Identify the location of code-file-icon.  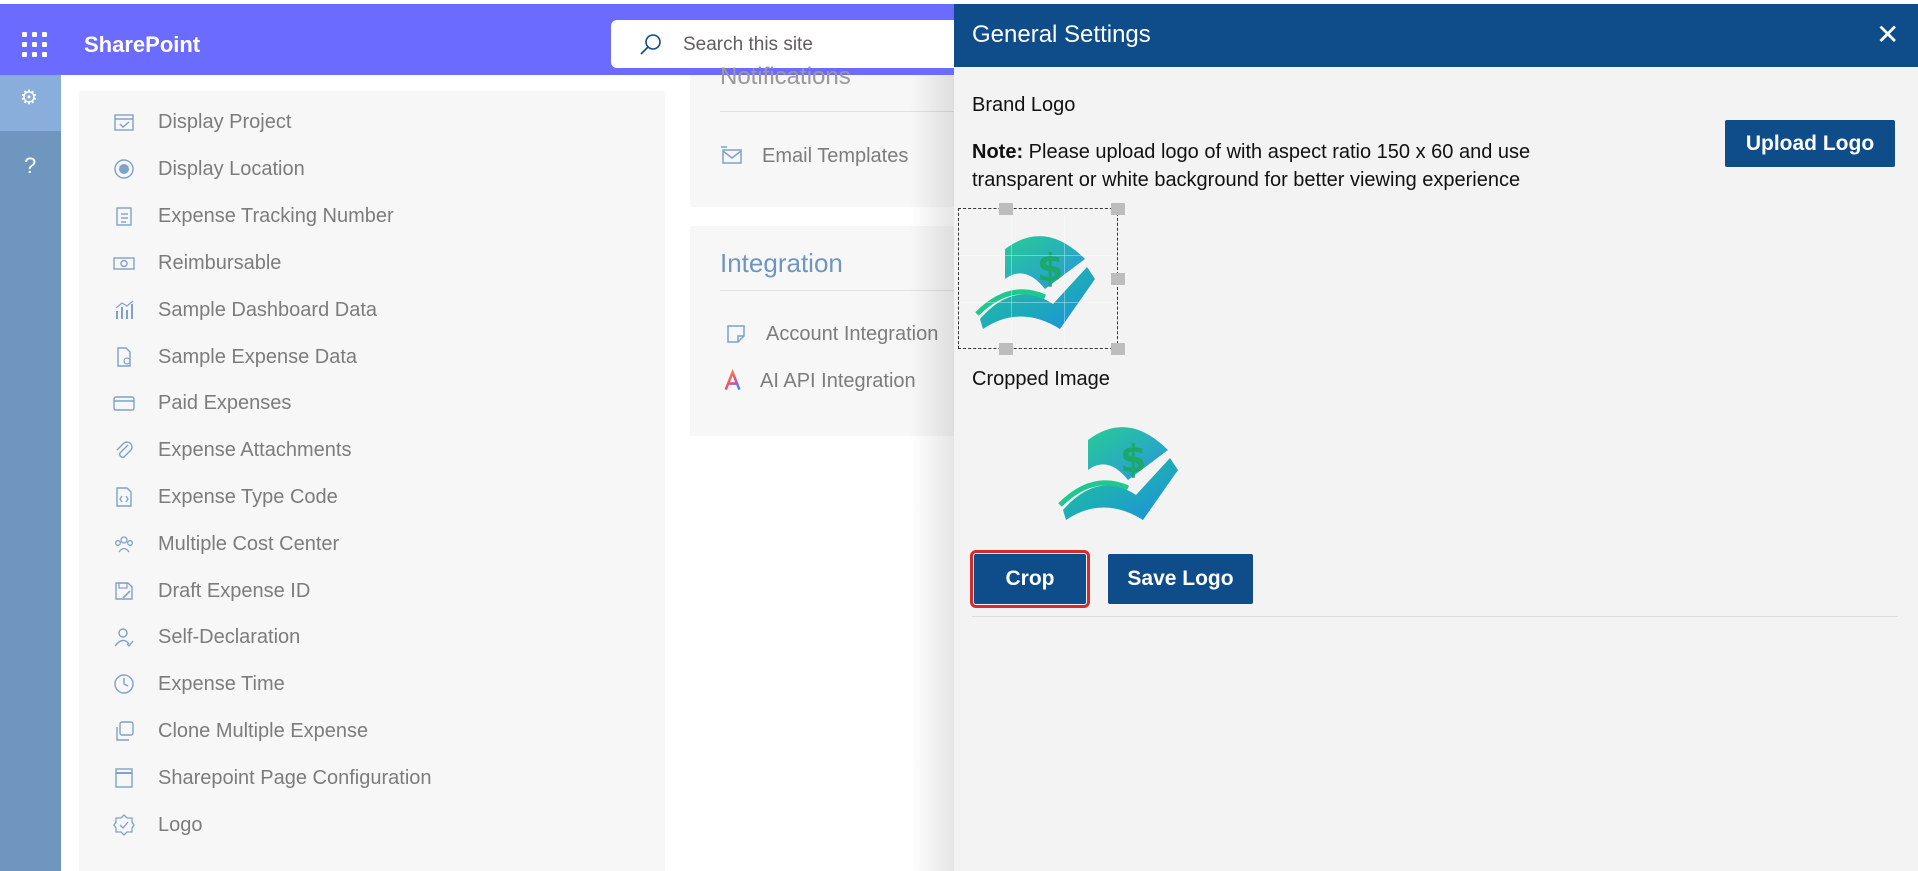
(124, 497).